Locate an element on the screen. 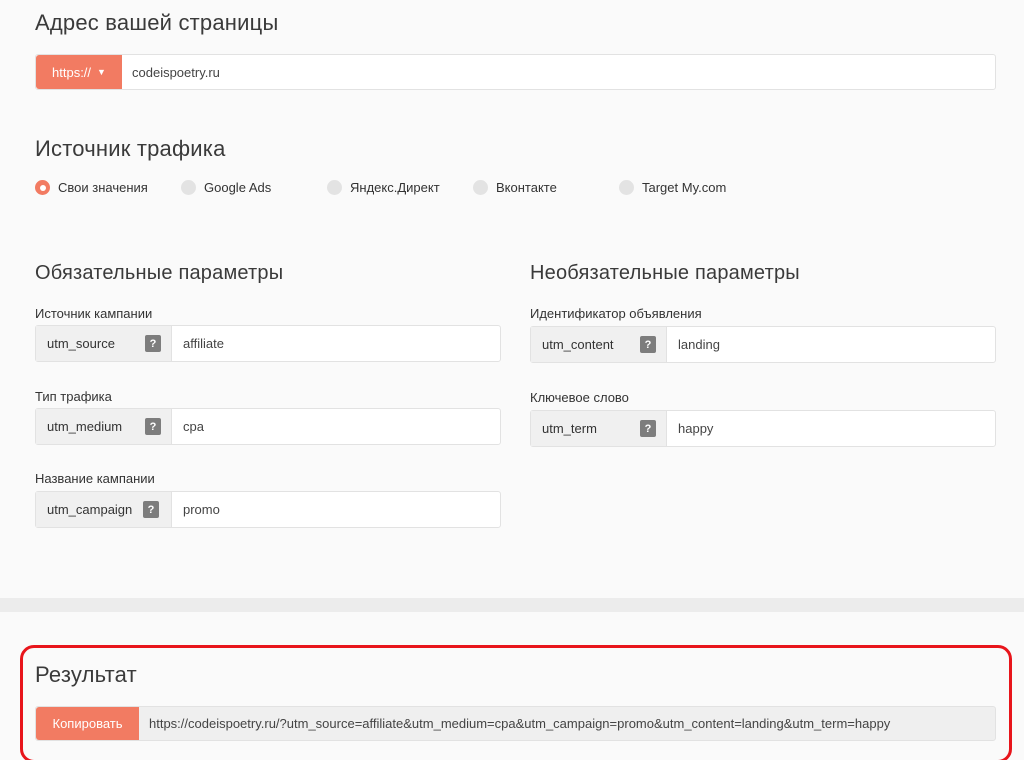  utm-medium-label: Тип трафика is located at coordinates (73, 396).